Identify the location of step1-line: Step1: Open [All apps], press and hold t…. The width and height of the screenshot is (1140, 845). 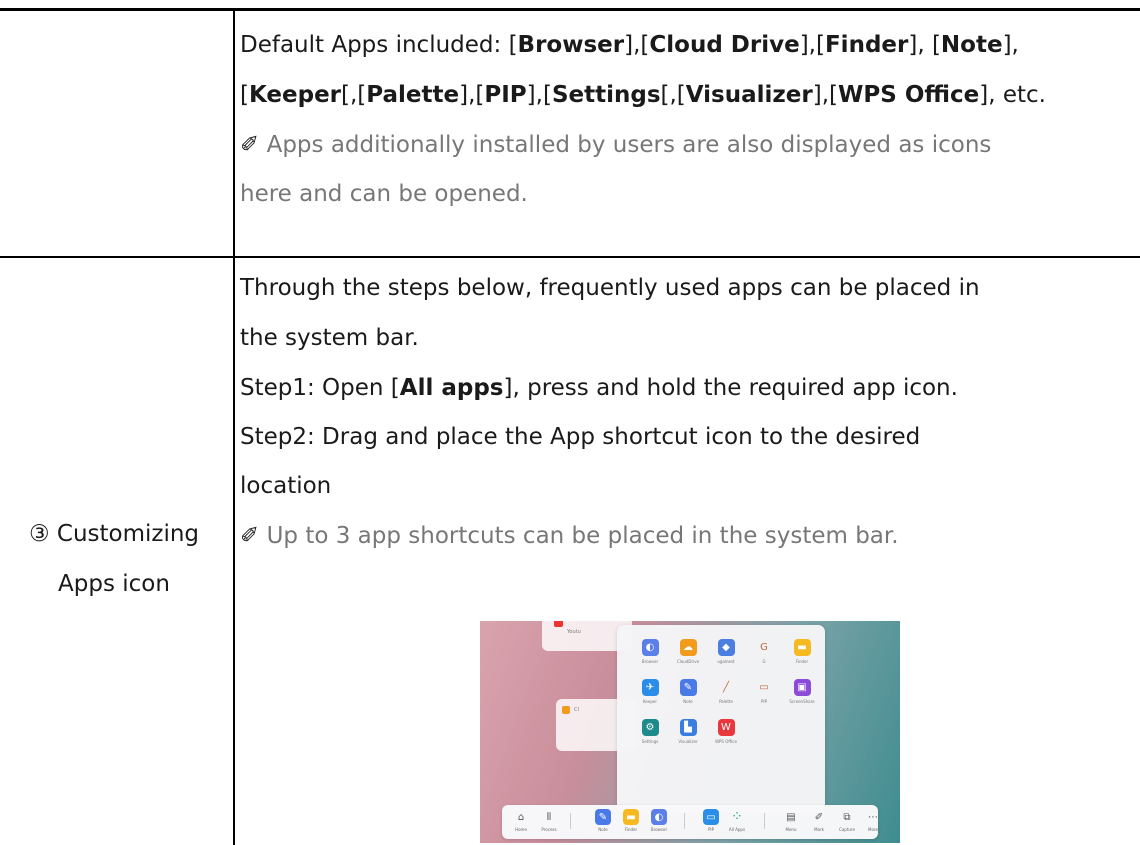
(599, 388).